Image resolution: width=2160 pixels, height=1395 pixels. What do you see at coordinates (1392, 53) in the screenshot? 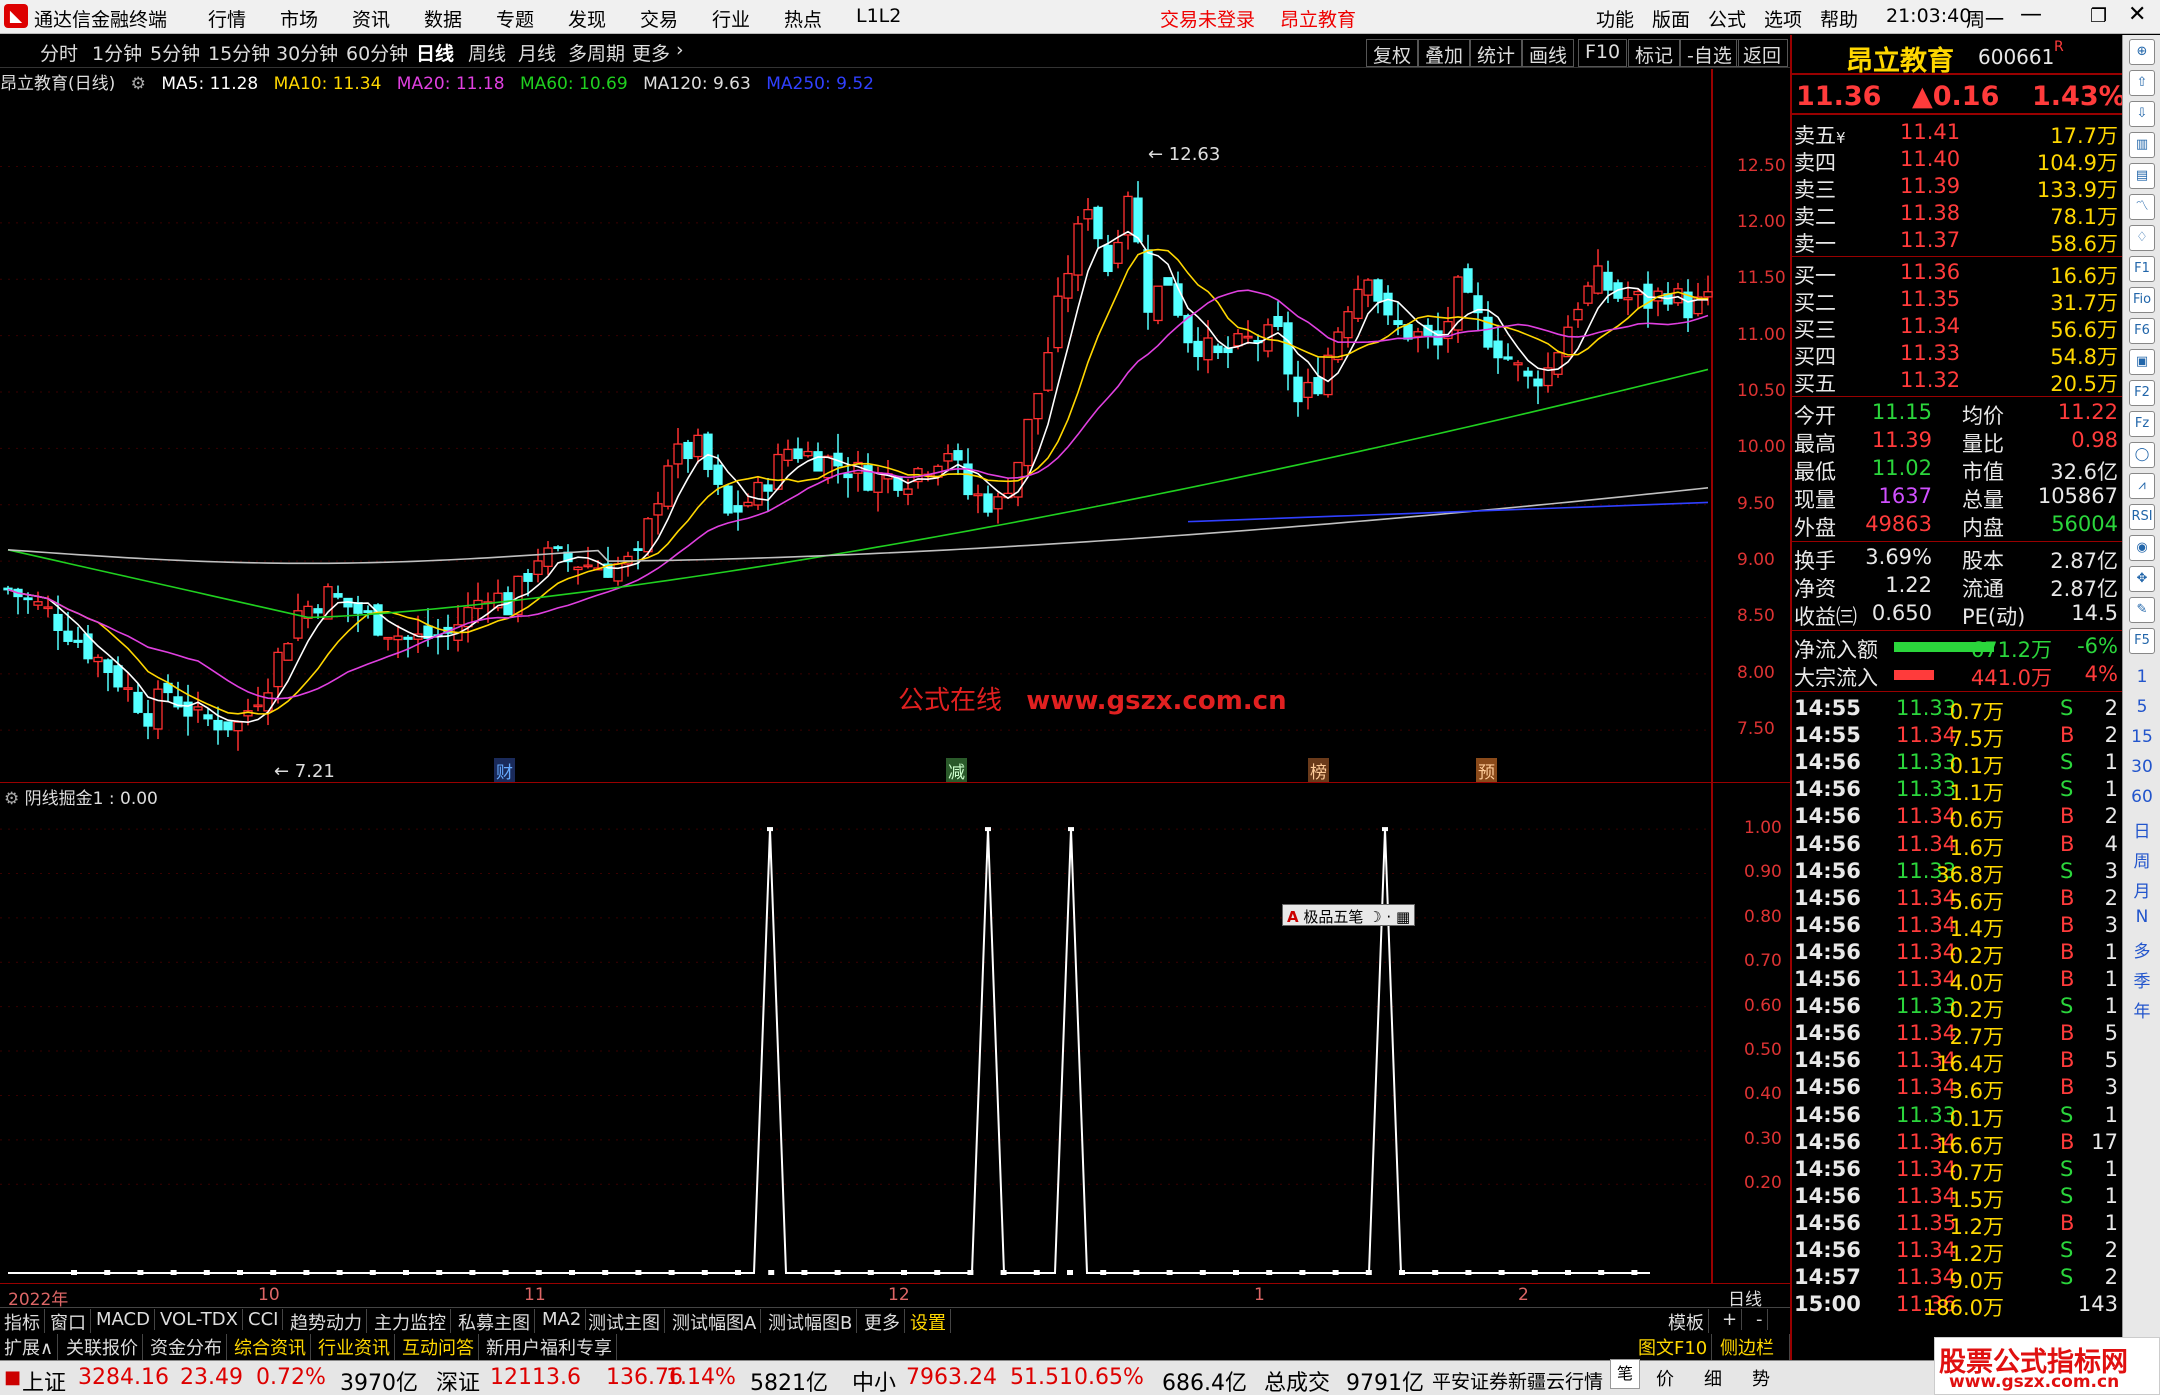
I see `btn-fuquan: 复权` at bounding box center [1392, 53].